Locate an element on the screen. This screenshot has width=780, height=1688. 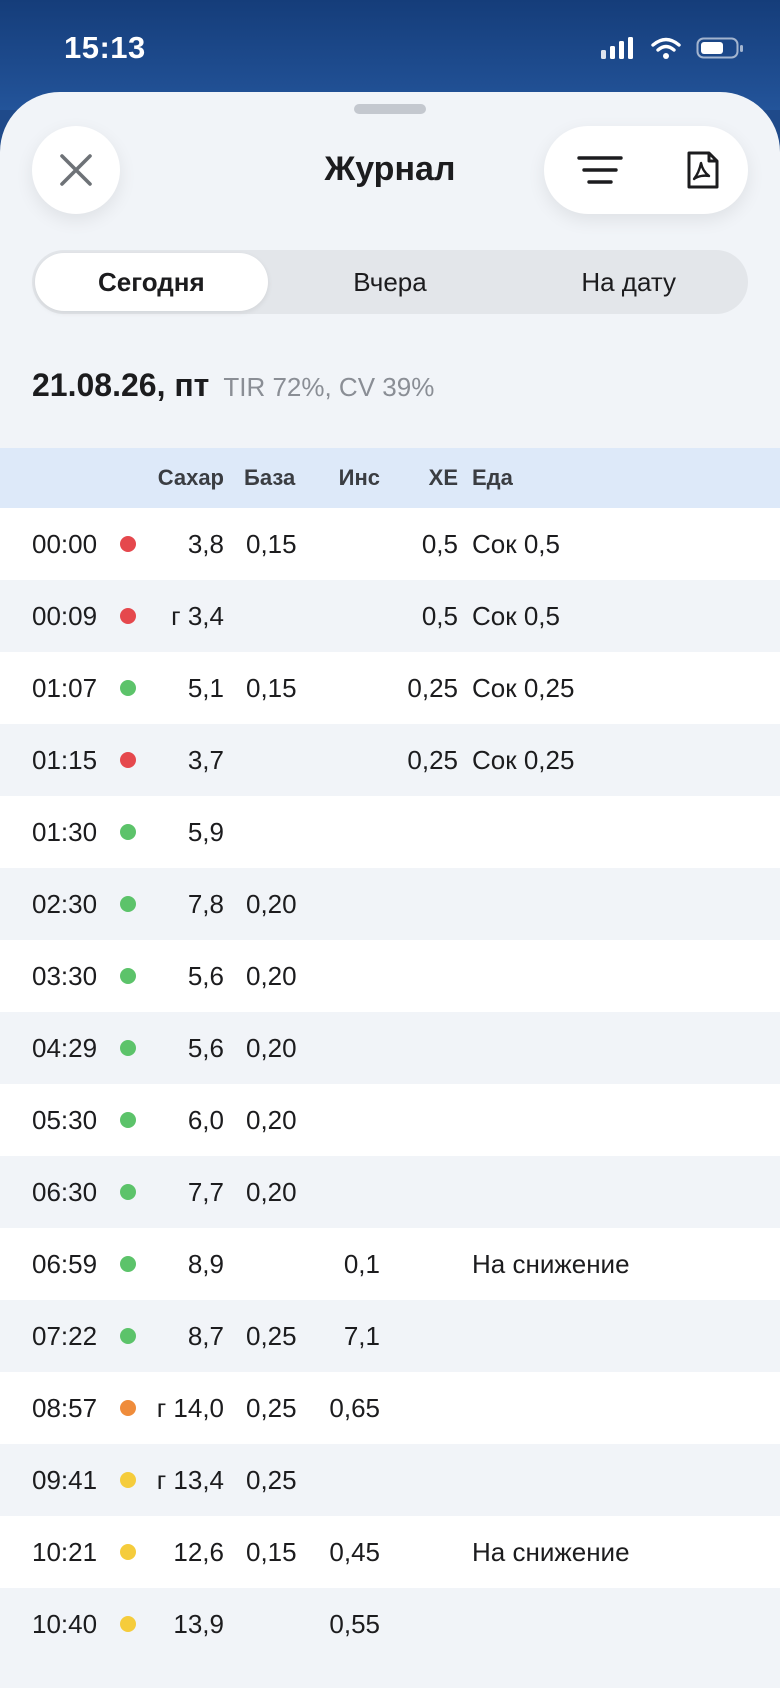
cell-sugar: г 3,4 is located at coordinates (197, 615).